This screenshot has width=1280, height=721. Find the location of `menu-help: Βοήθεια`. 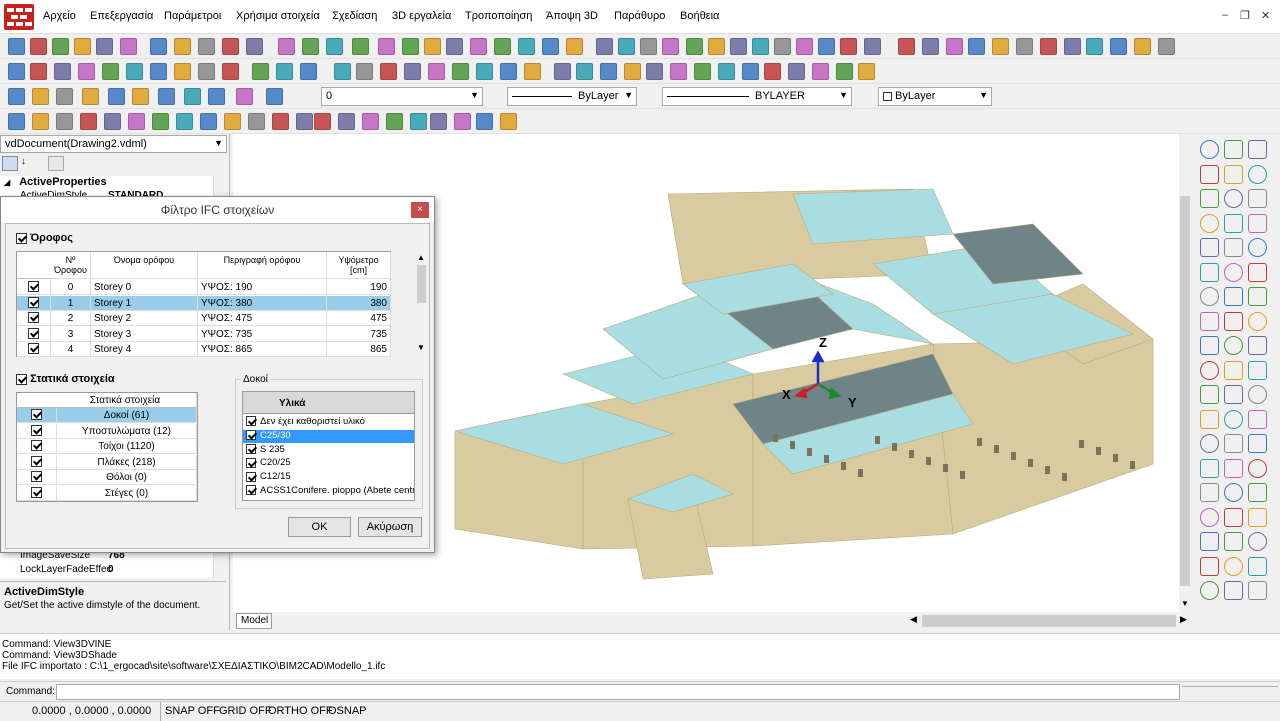

menu-help: Βοήθεια is located at coordinates (699, 16).